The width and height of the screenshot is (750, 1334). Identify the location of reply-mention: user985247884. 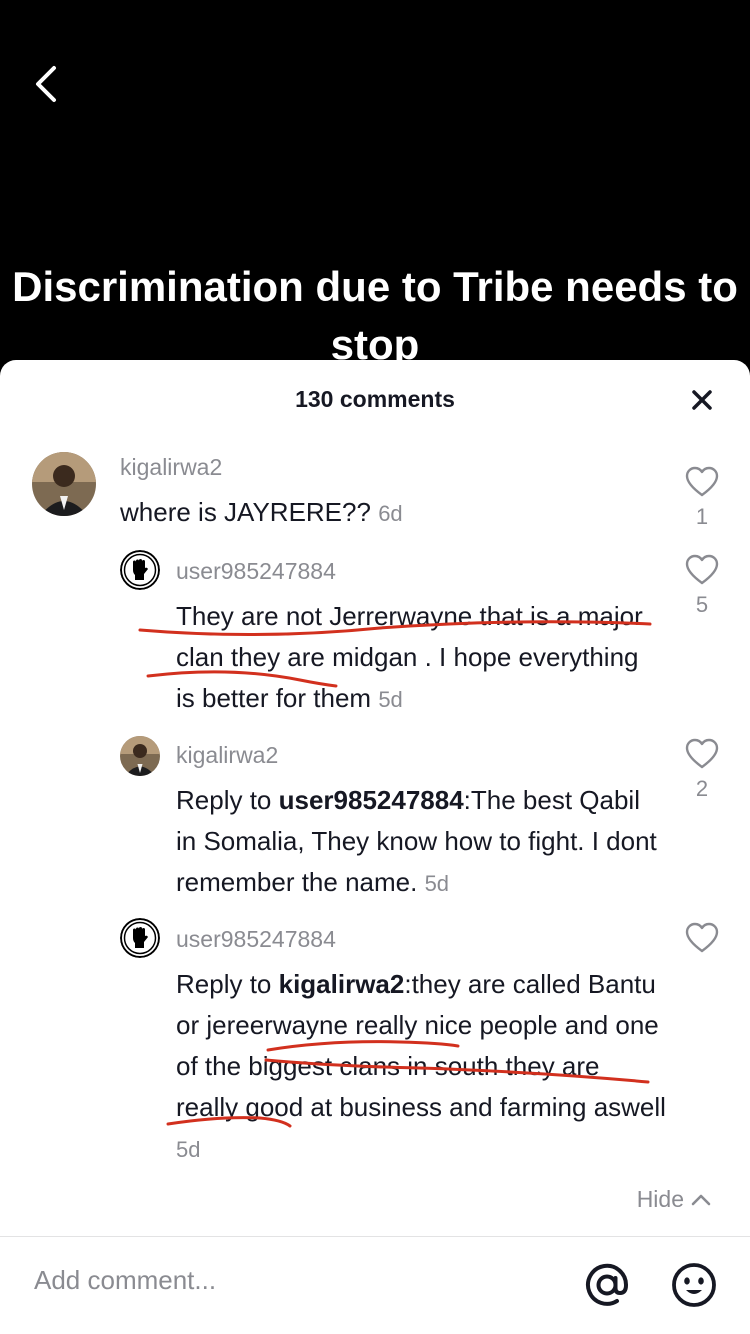
(371, 800).